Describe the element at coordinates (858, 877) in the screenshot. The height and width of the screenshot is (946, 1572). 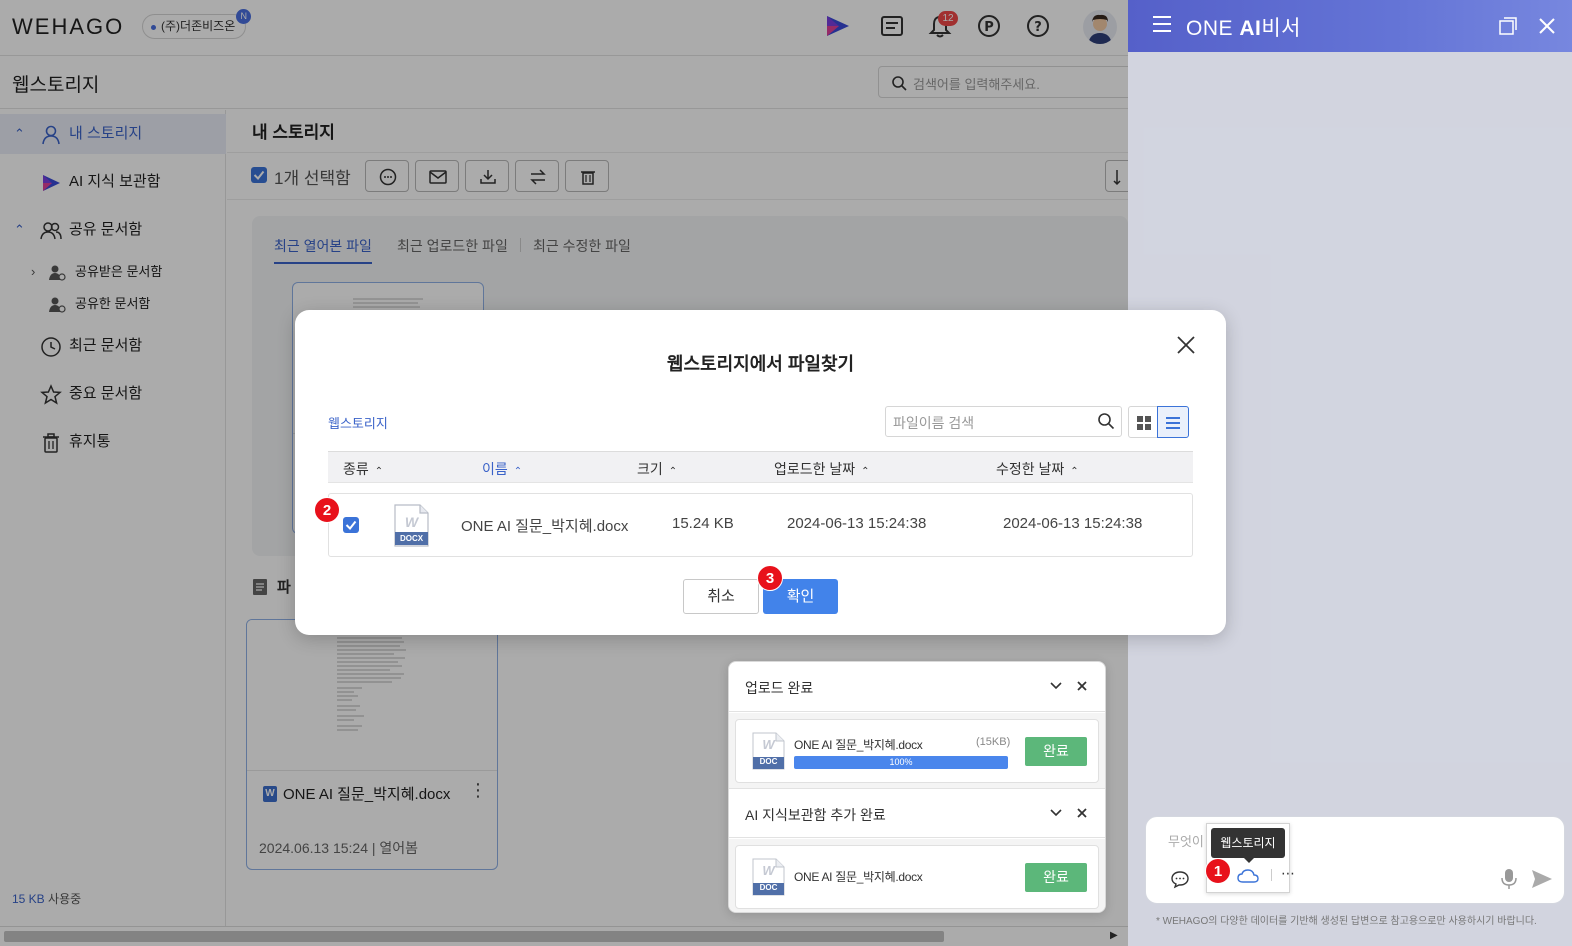
I see `ai-file-name: ONE AI 질문_박지혜.docx` at that location.